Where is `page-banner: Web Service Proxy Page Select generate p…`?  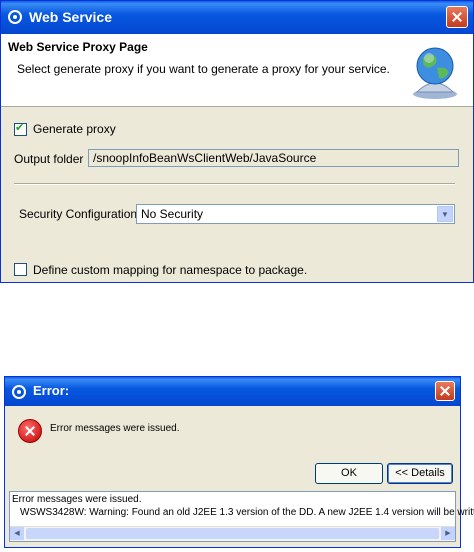 page-banner: Web Service Proxy Page Select generate p… is located at coordinates (237, 70).